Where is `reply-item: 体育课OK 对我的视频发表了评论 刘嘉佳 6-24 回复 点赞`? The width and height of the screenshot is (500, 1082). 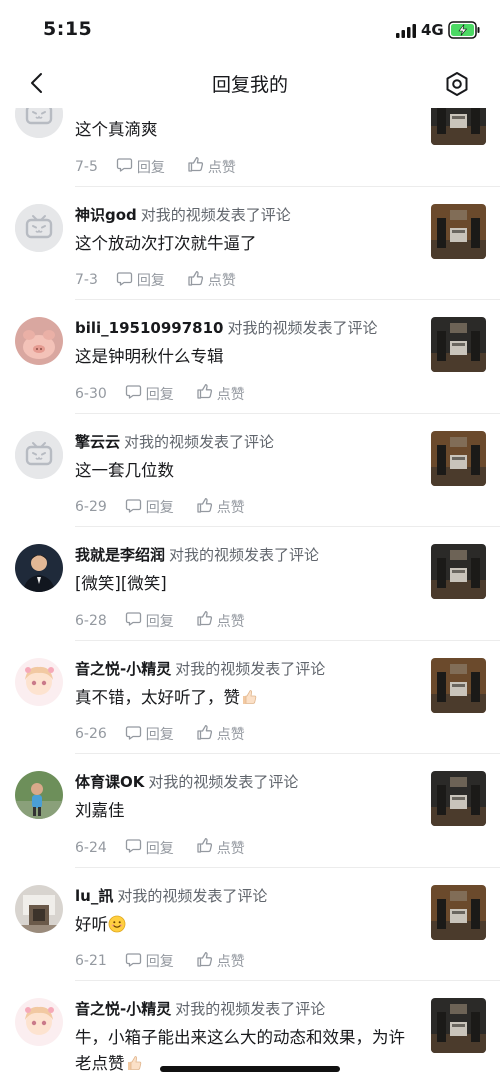 reply-item: 体育课OK 对我的视频发表了评论 刘嘉佳 6-24 回复 点赞 is located at coordinates (250, 811).